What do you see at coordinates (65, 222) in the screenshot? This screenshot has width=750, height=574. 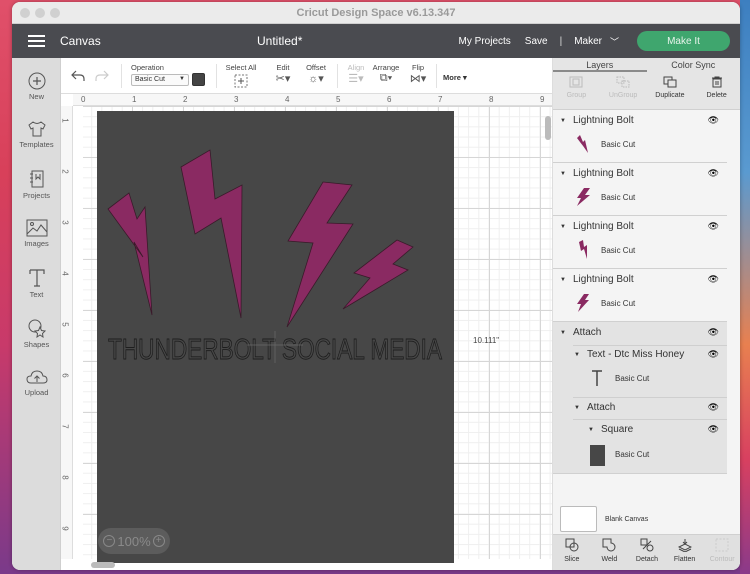 I see `ruler-tick-label: 3` at bounding box center [65, 222].